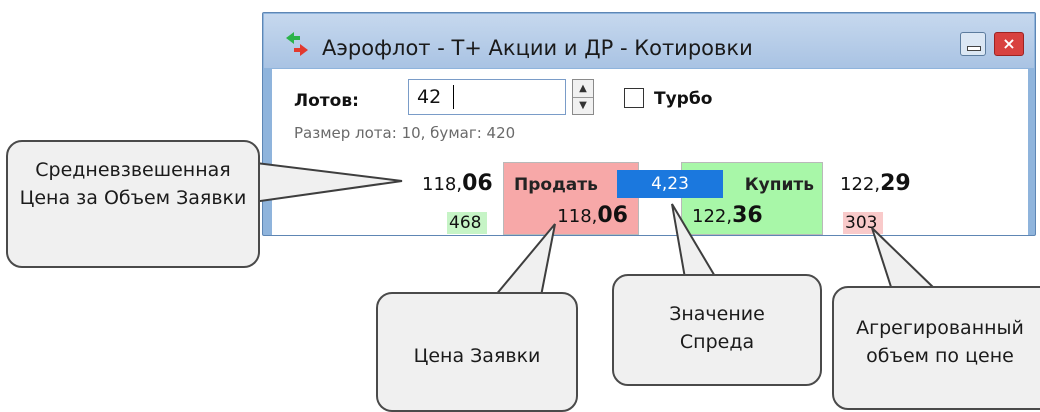 Image resolution: width=1040 pixels, height=412 pixels. I want to click on callout-weighted-price-text: Средневзвешенная Цена за Объем Заявки, so click(133, 184).